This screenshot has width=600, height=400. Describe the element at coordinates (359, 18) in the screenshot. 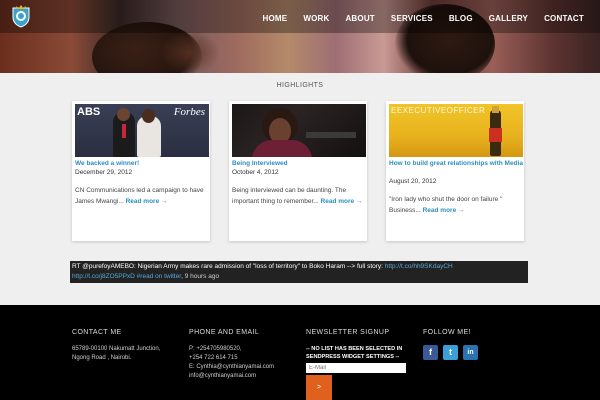

I see `nav-about: ABOUT` at that location.